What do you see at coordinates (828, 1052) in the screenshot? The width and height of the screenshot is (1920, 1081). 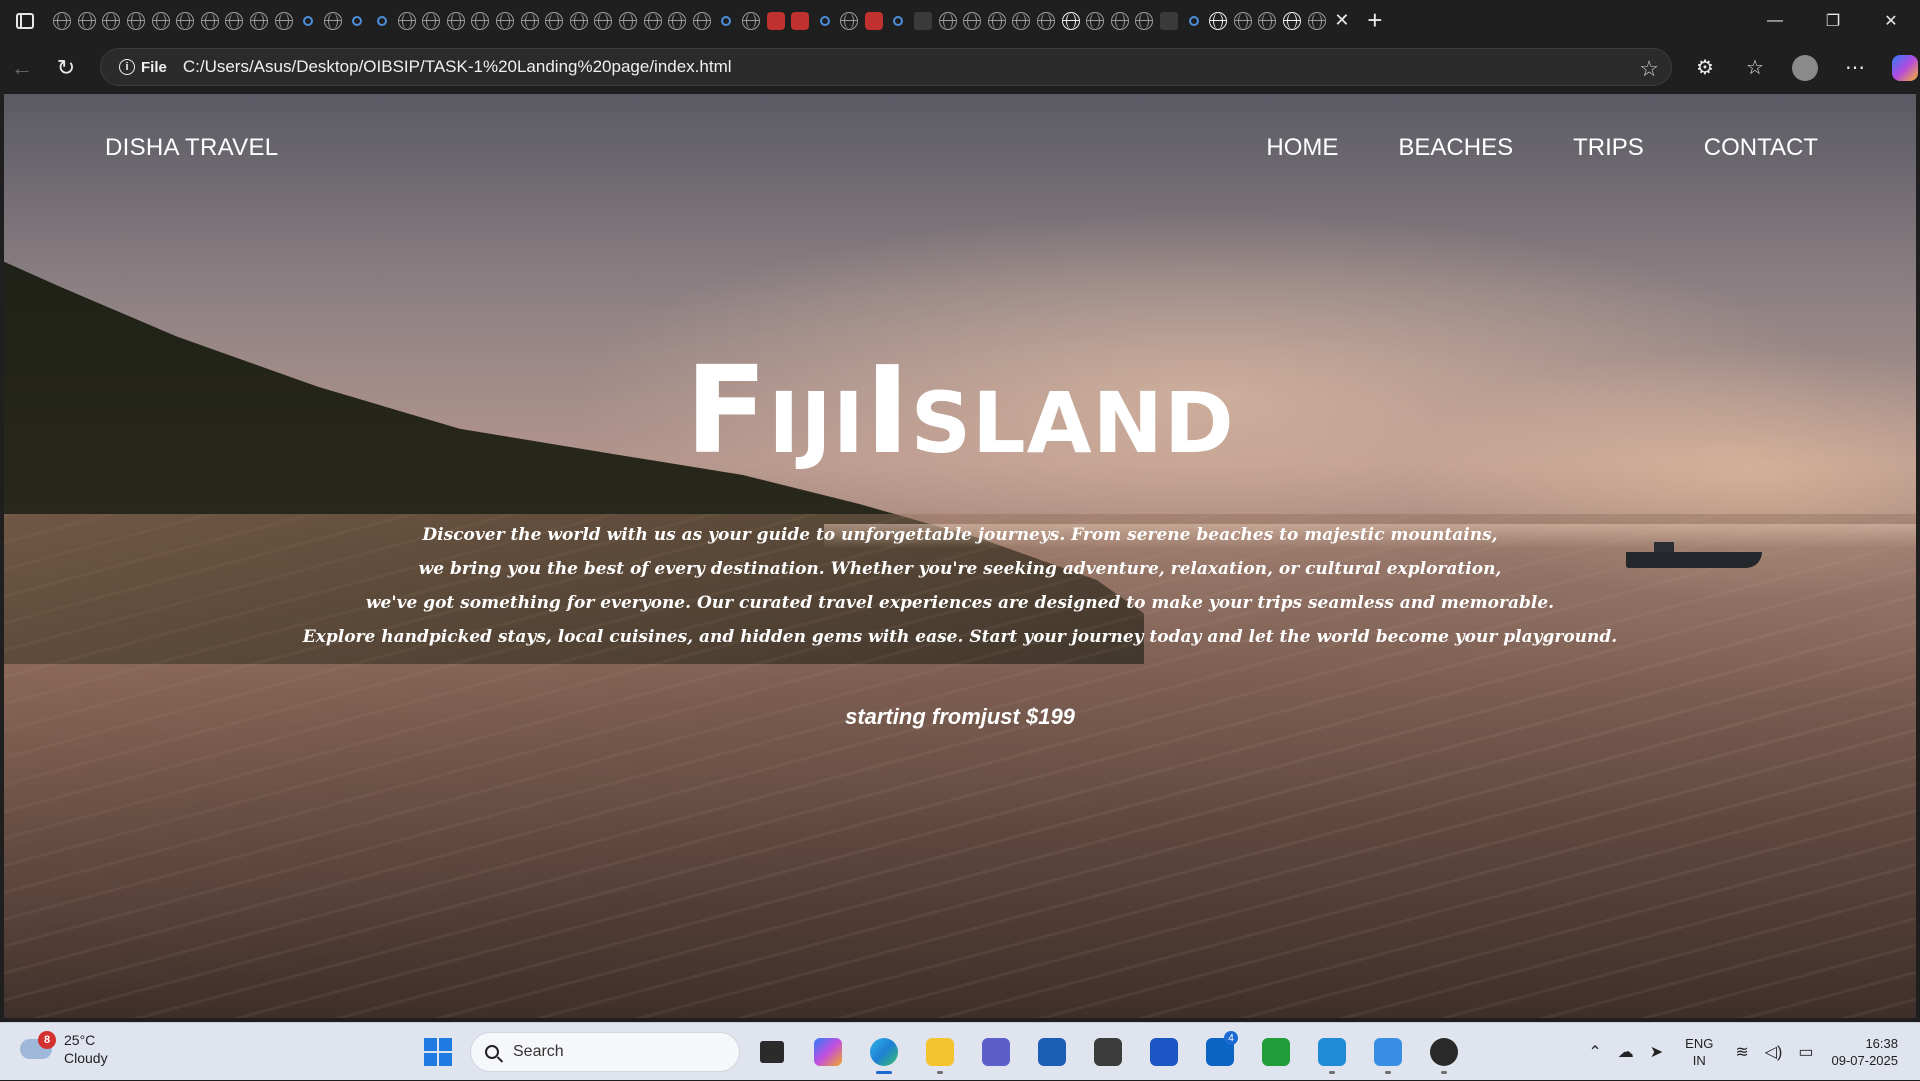 I see `copilot-app` at bounding box center [828, 1052].